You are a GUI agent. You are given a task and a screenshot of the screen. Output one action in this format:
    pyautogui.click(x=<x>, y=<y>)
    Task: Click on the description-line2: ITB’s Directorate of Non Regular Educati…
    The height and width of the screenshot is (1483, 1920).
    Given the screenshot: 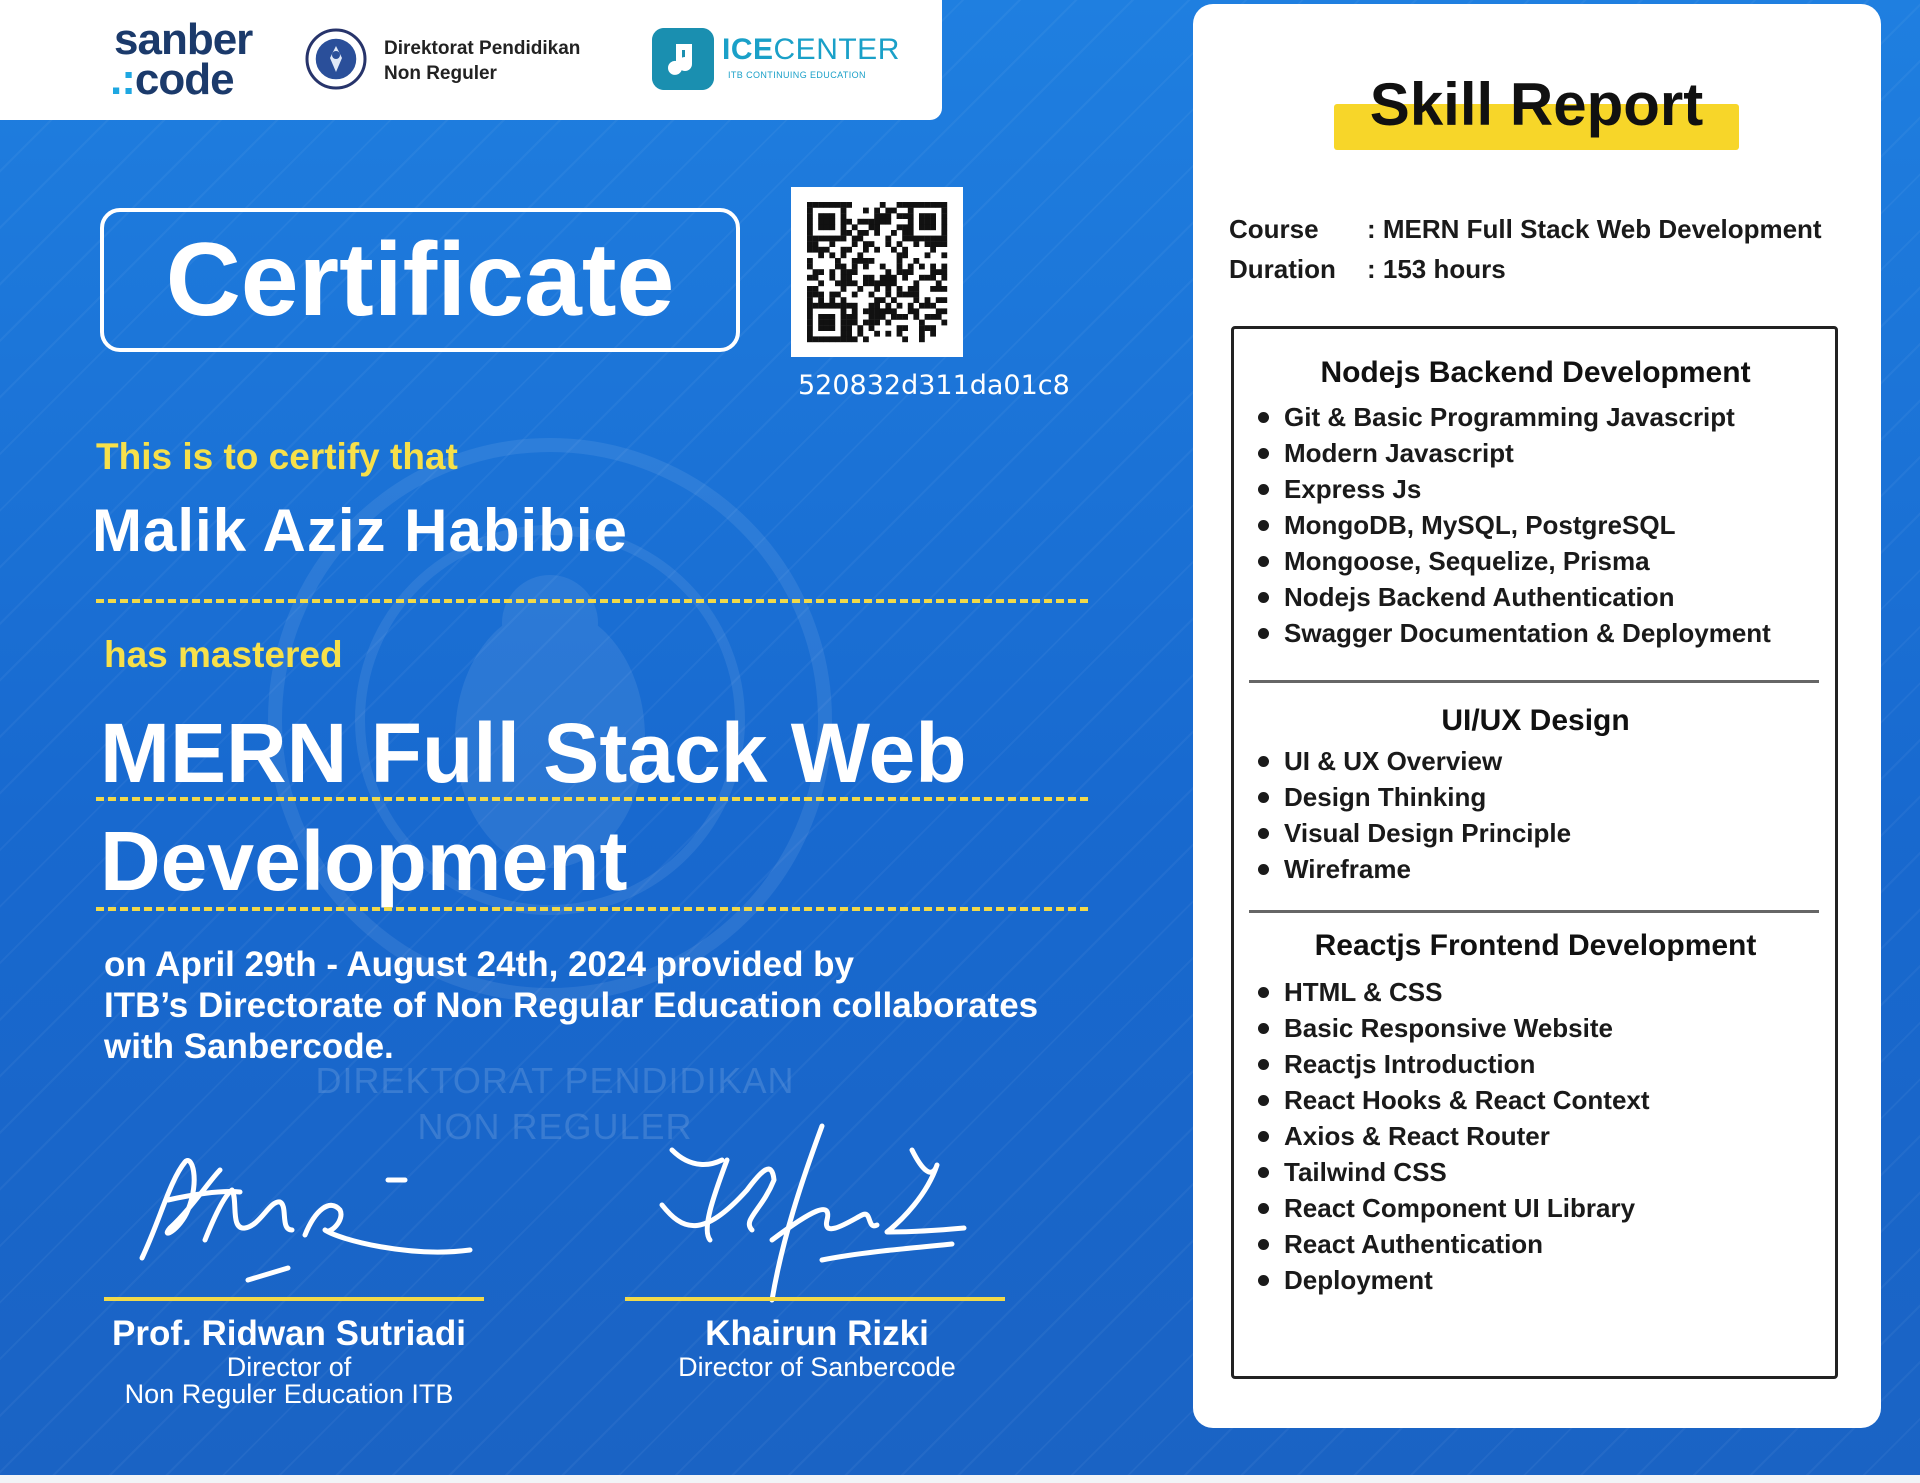 What is the action you would take?
    pyautogui.click(x=571, y=1005)
    